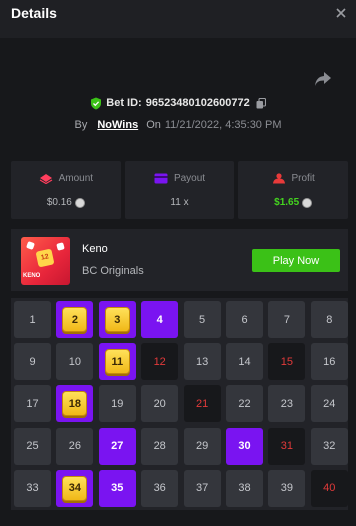 The image size is (356, 526). What do you see at coordinates (153, 125) in the screenshot?
I see `on-label: On` at bounding box center [153, 125].